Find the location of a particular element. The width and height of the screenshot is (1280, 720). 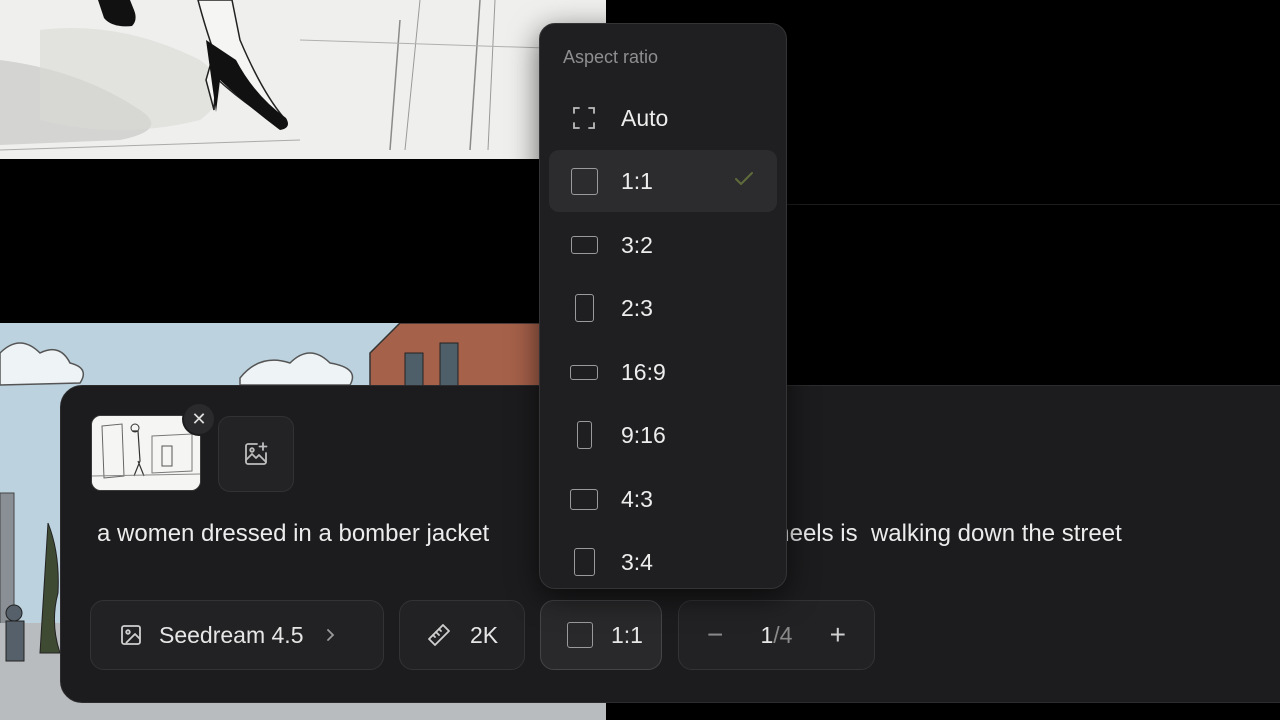

image-icon is located at coordinates (131, 635).